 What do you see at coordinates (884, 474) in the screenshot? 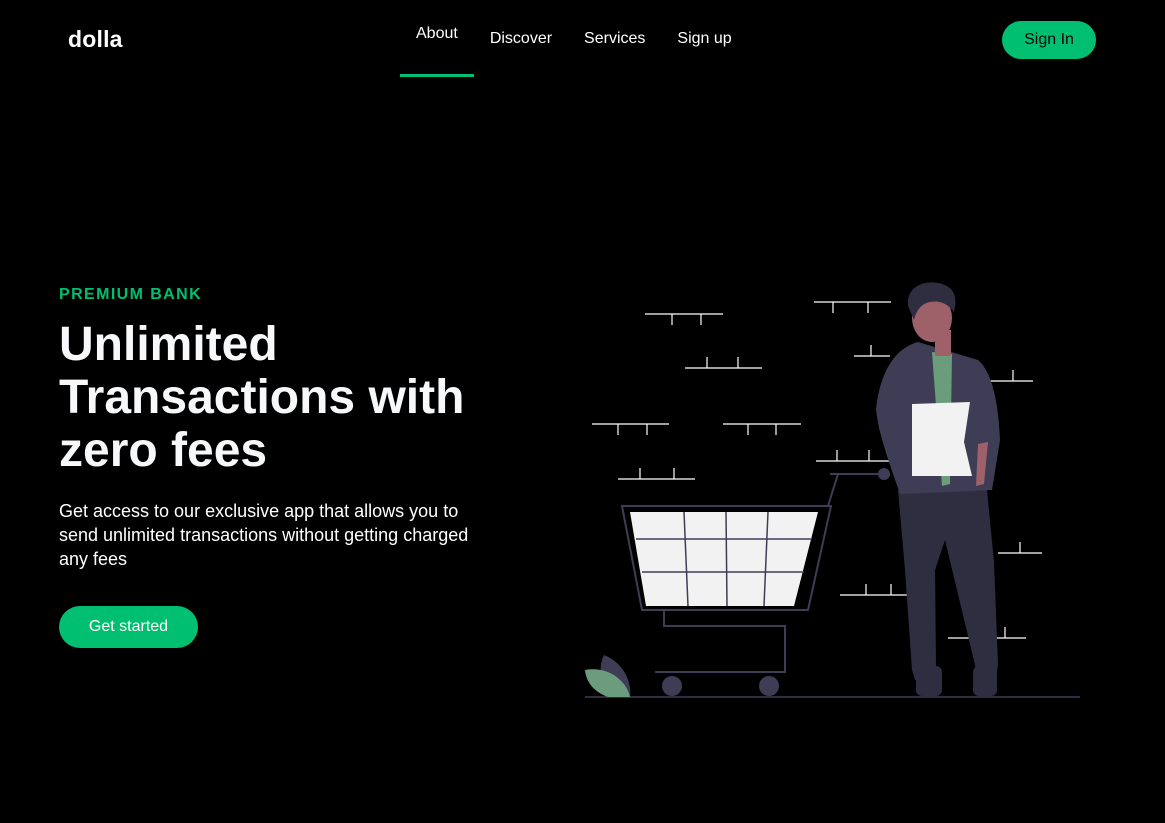
I see `cart-handle-knob` at bounding box center [884, 474].